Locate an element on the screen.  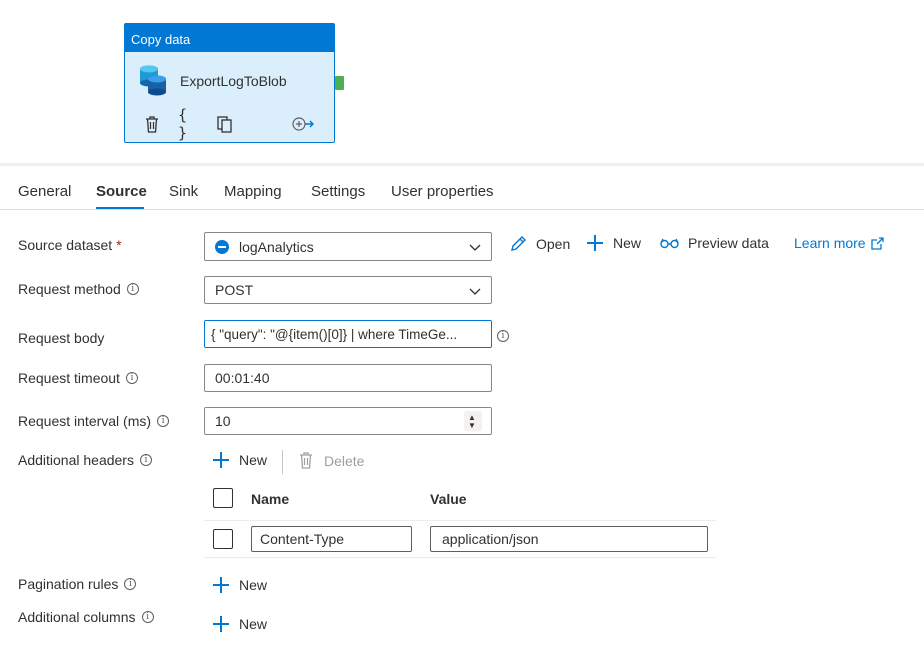
request-interval-value: 10 is located at coordinates (223, 421).